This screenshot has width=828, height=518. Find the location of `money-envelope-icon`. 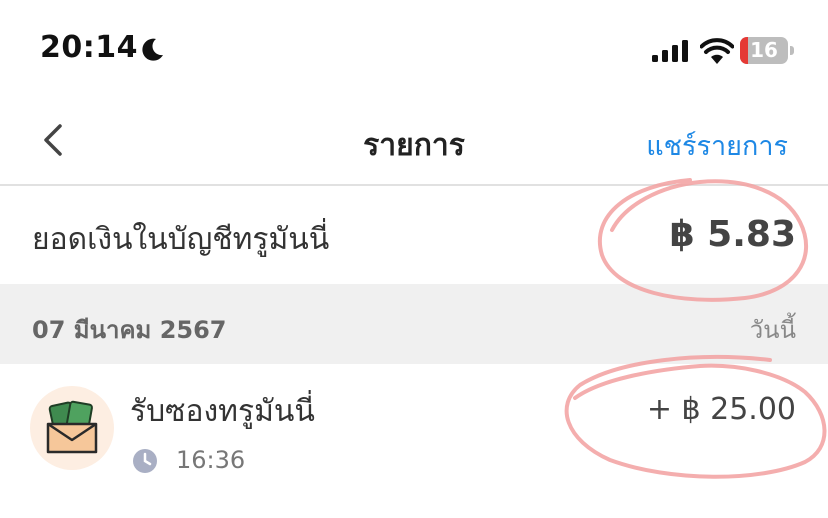

money-envelope-icon is located at coordinates (72, 428).